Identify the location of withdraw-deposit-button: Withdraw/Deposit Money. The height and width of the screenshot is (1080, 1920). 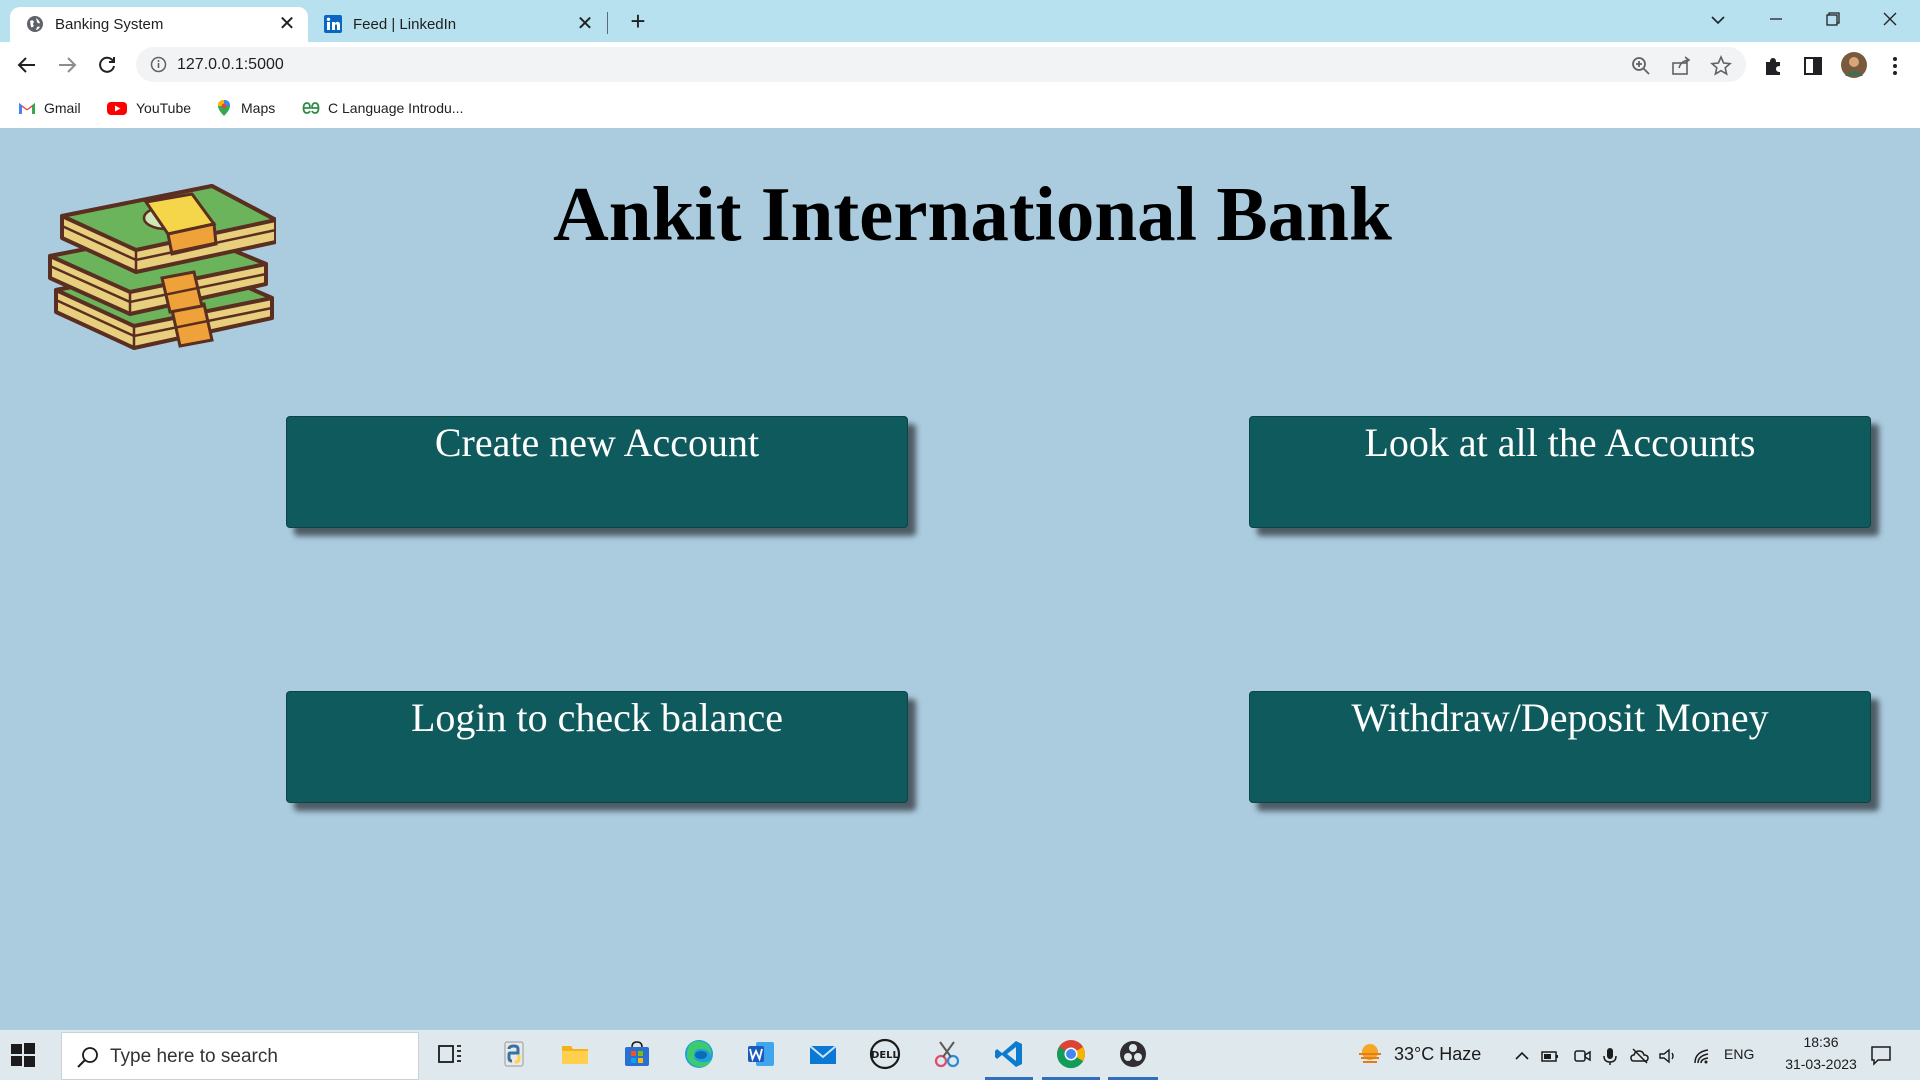
(1560, 747).